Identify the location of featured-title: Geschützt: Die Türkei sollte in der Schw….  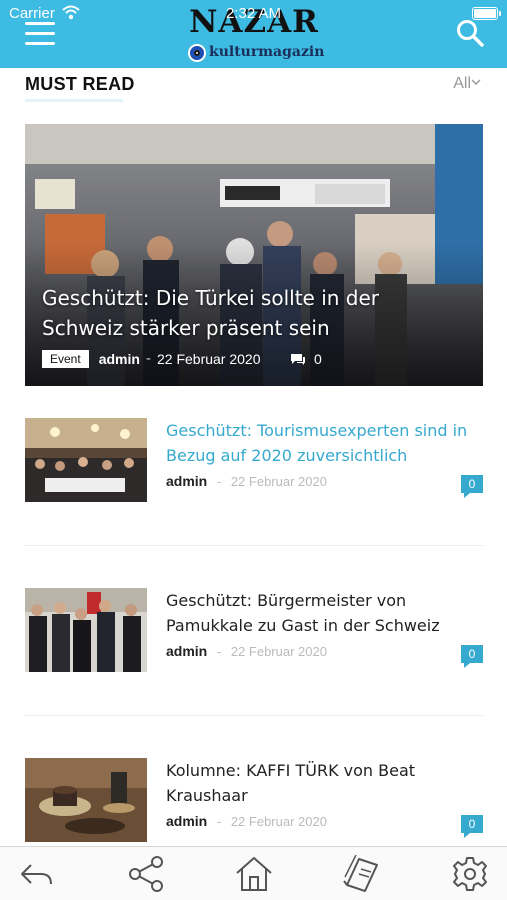
(252, 313).